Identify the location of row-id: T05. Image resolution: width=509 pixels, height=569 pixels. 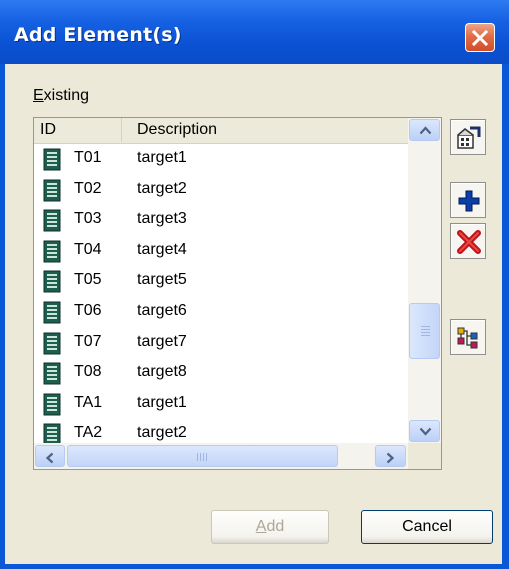
(88, 280).